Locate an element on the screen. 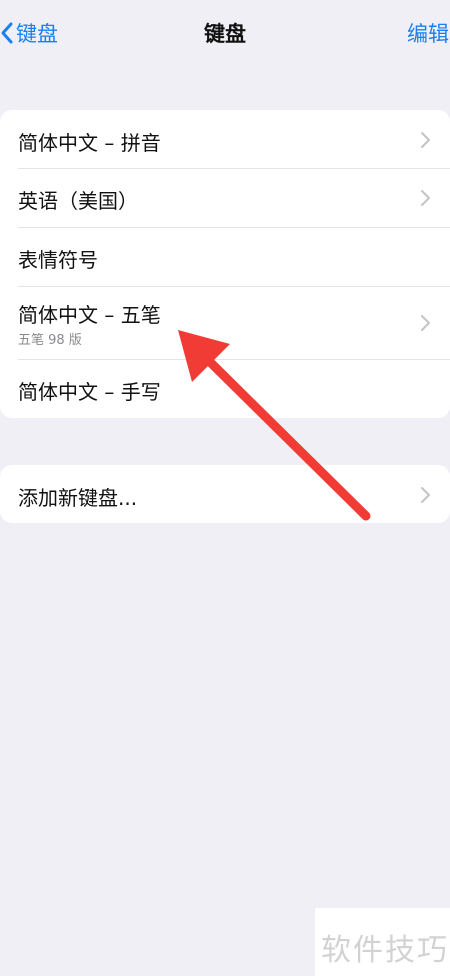  keyboard-item-sublabel: 五笔 98 版 is located at coordinates (50, 340).